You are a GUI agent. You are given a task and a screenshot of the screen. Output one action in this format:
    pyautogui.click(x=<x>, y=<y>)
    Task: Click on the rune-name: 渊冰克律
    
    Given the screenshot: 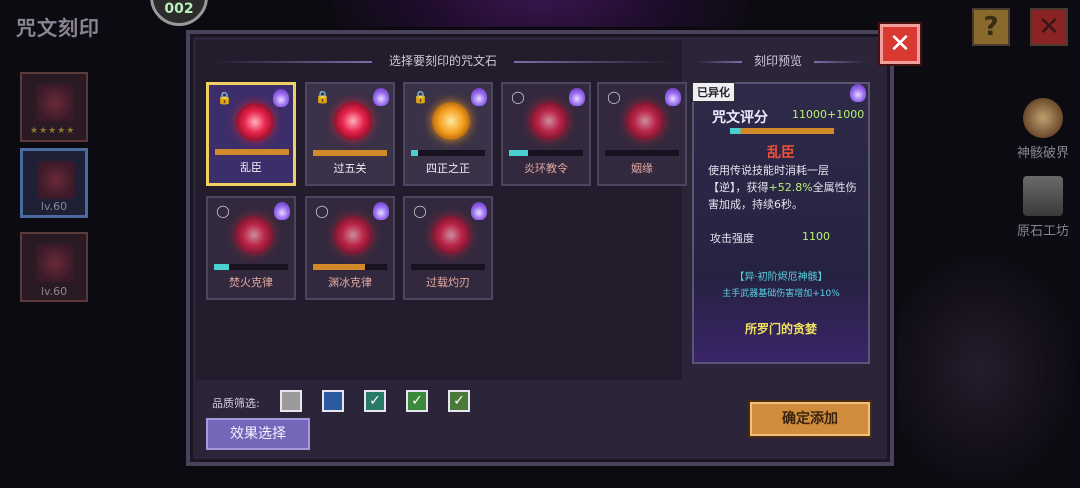 What is the action you would take?
    pyautogui.click(x=350, y=282)
    